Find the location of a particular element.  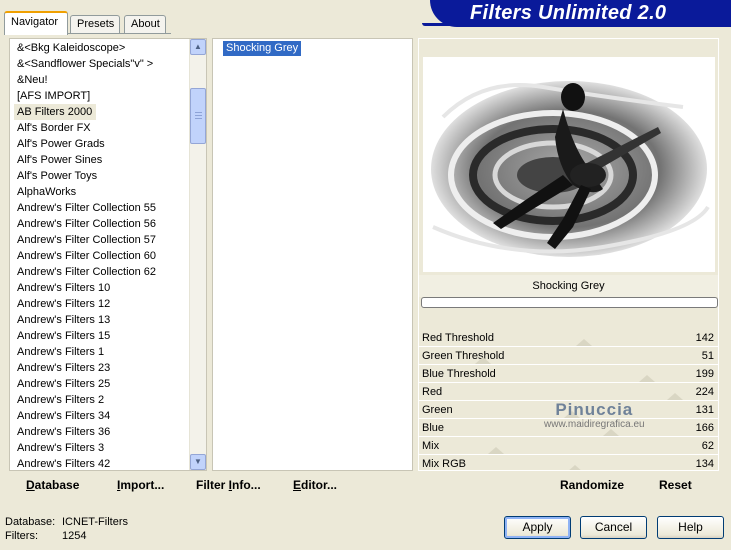

slider-value: 62 is located at coordinates (707, 446).